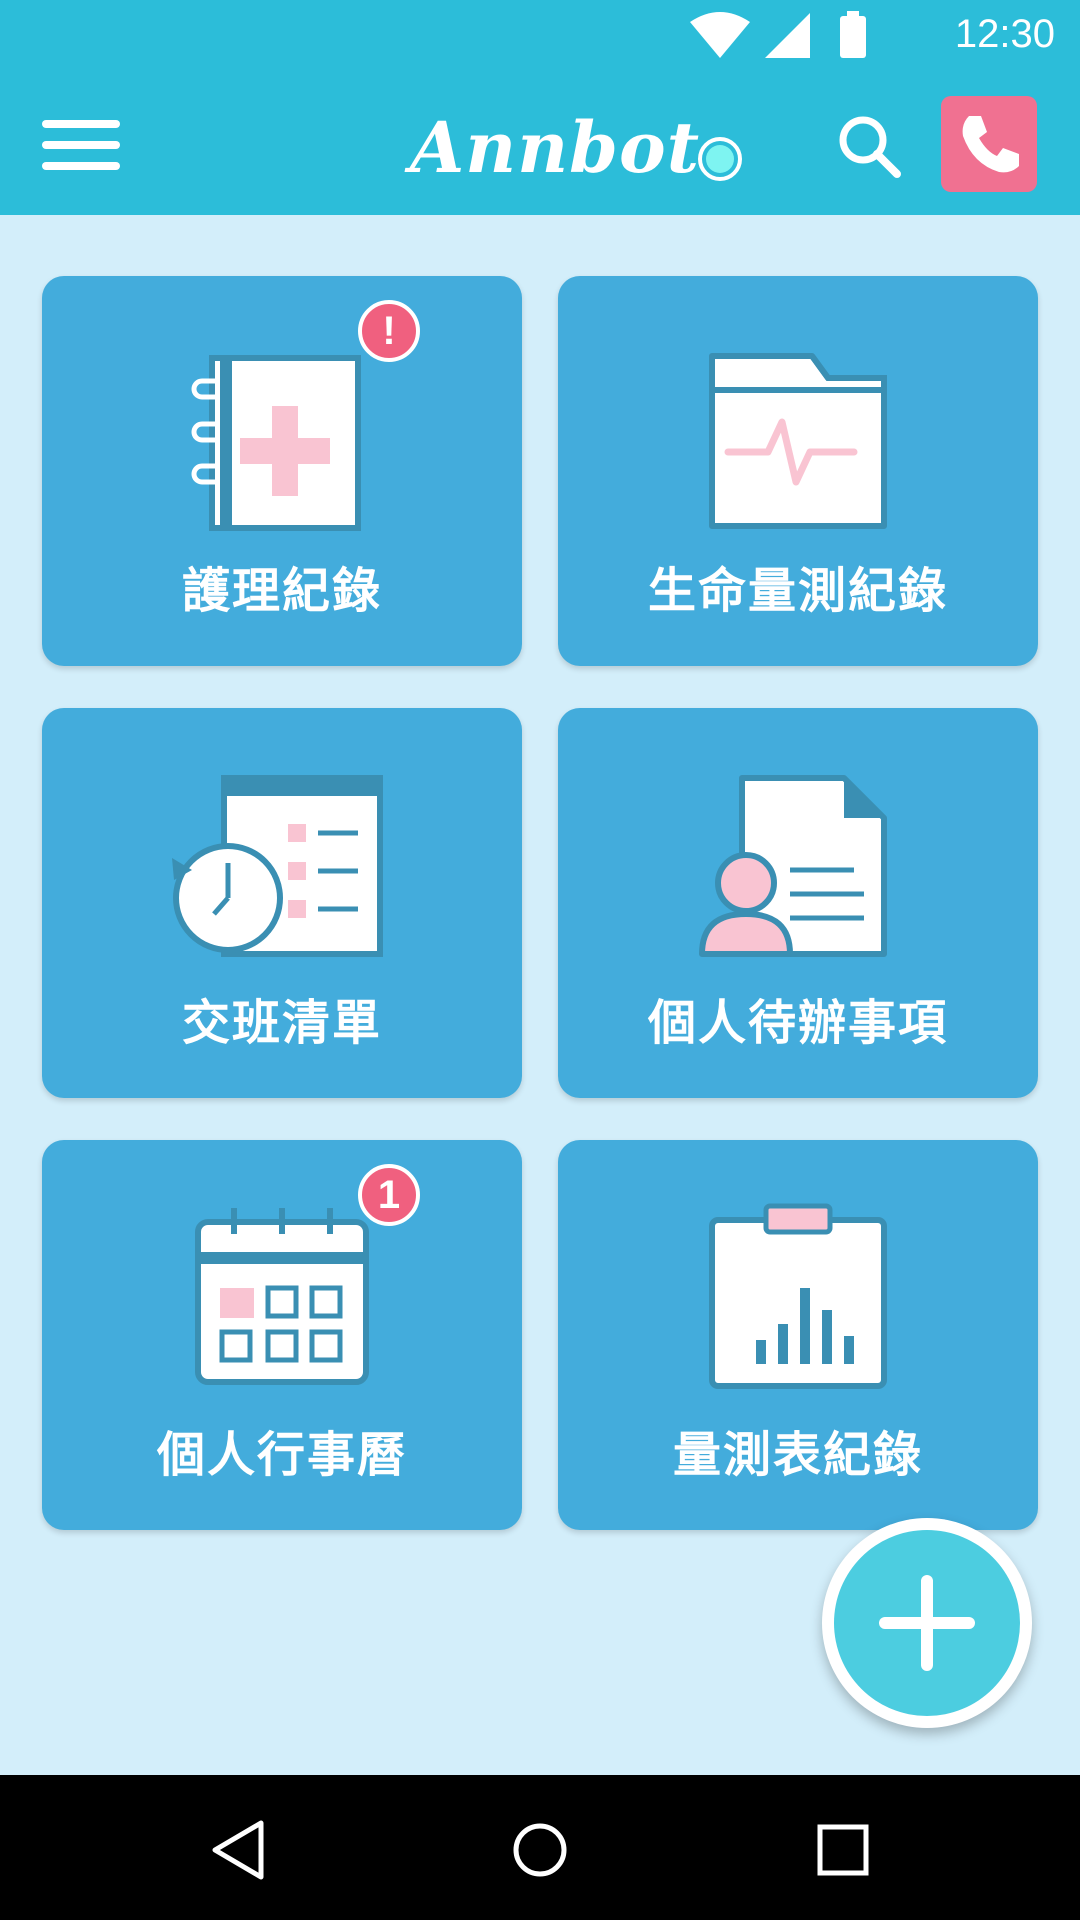 The image size is (1080, 1920). I want to click on measurement-chart-icon, so click(798, 1296).